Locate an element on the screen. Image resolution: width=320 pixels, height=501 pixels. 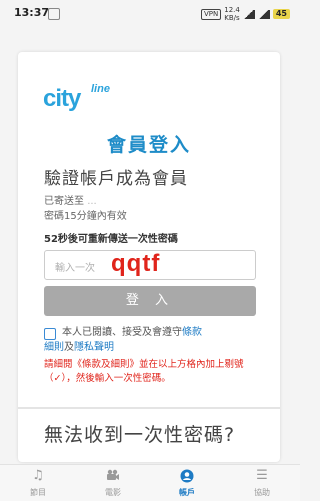
cityline-logo: city line is located at coordinates (81, 99).